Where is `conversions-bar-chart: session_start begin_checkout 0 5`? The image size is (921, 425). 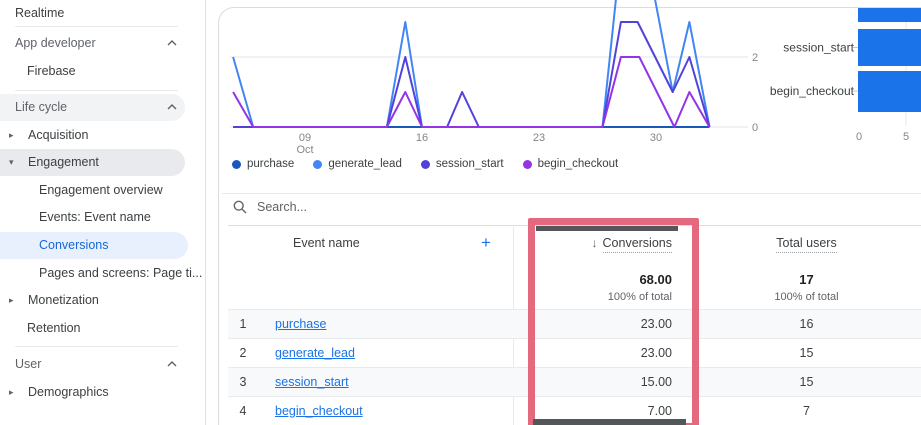
conversions-bar-chart: session_start begin_checkout 0 5 is located at coordinates (845, 74).